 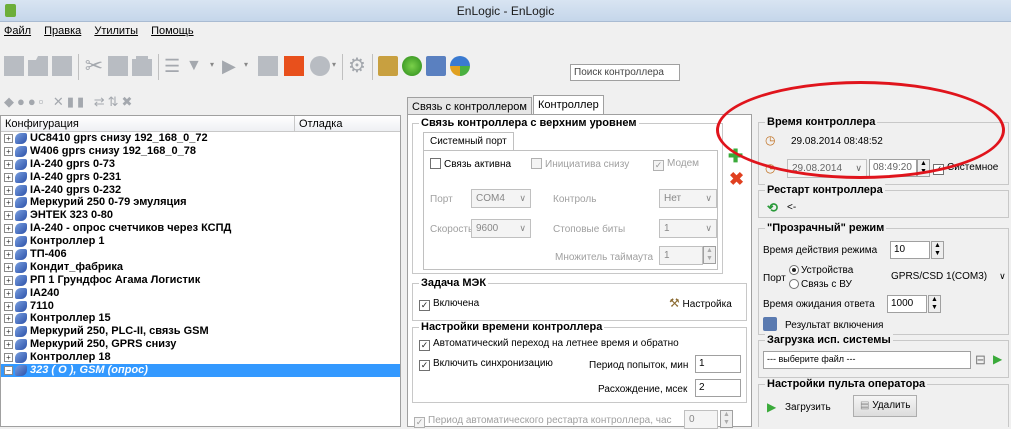 I want to click on sort-dropdown-icon: ▾, so click(x=212, y=64).